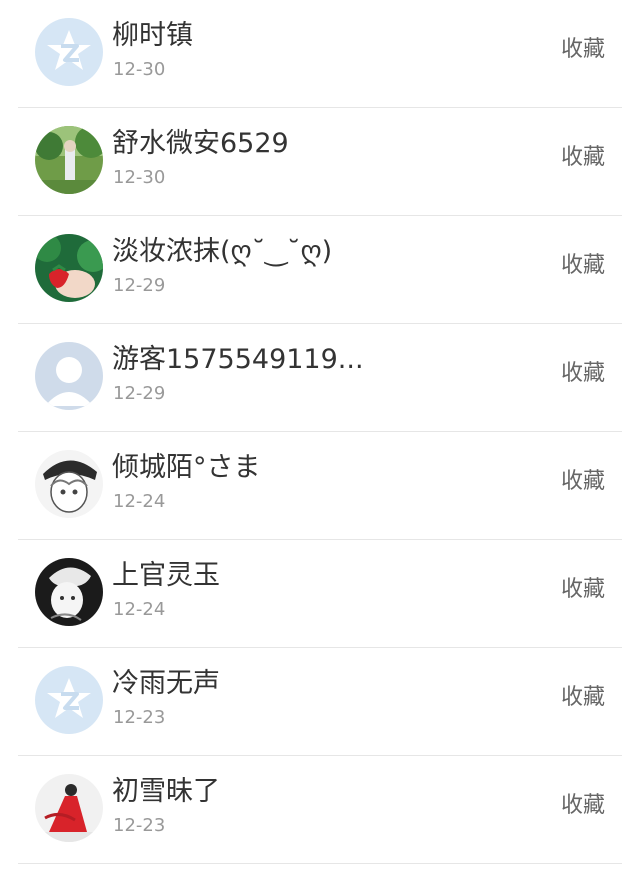 This screenshot has width=640, height=870. What do you see at coordinates (320, 702) in the screenshot?
I see `list-item: 冷雨无声 12-23 收藏` at bounding box center [320, 702].